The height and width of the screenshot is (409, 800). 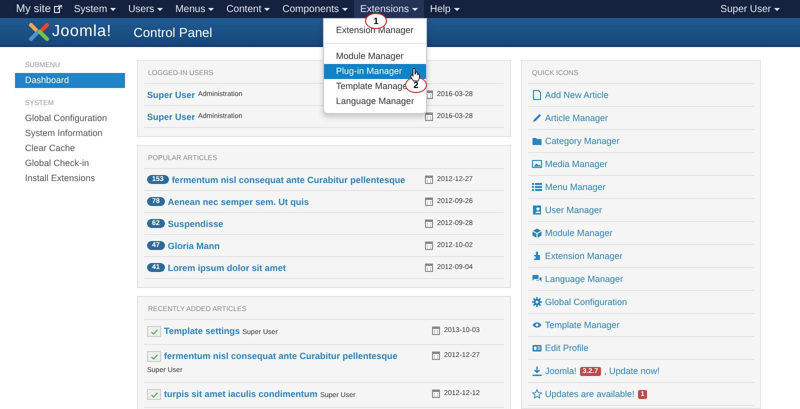 I want to click on eye-icon, so click(x=537, y=325).